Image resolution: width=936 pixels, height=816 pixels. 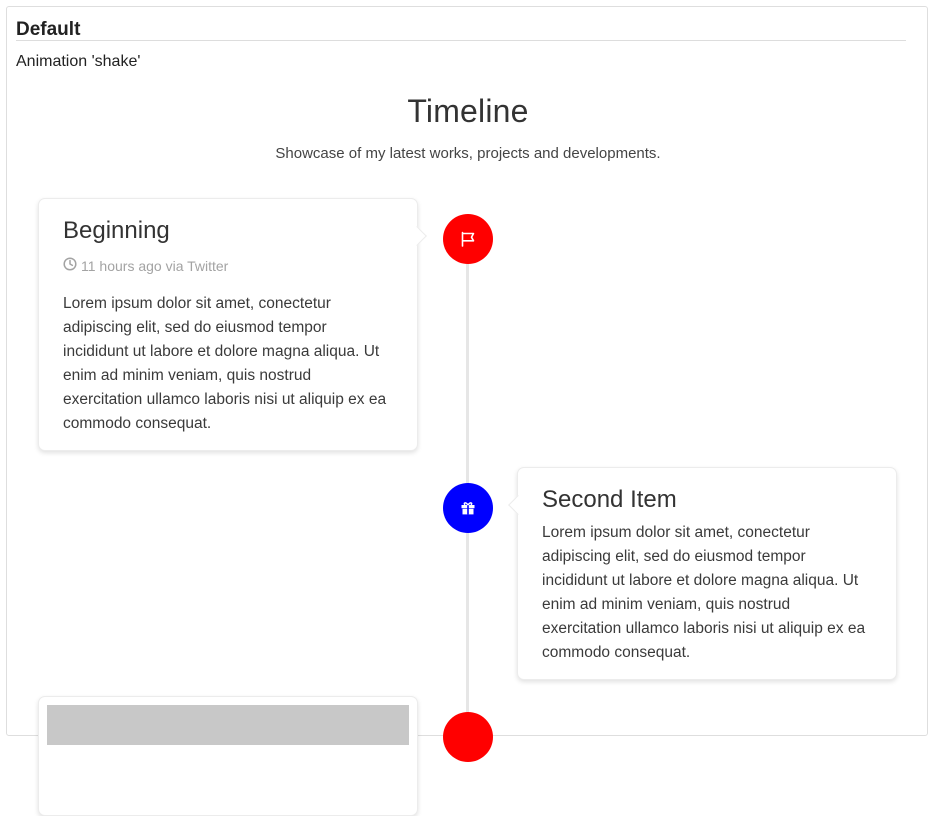 I want to click on timeline-marker-beginning, so click(x=468, y=239).